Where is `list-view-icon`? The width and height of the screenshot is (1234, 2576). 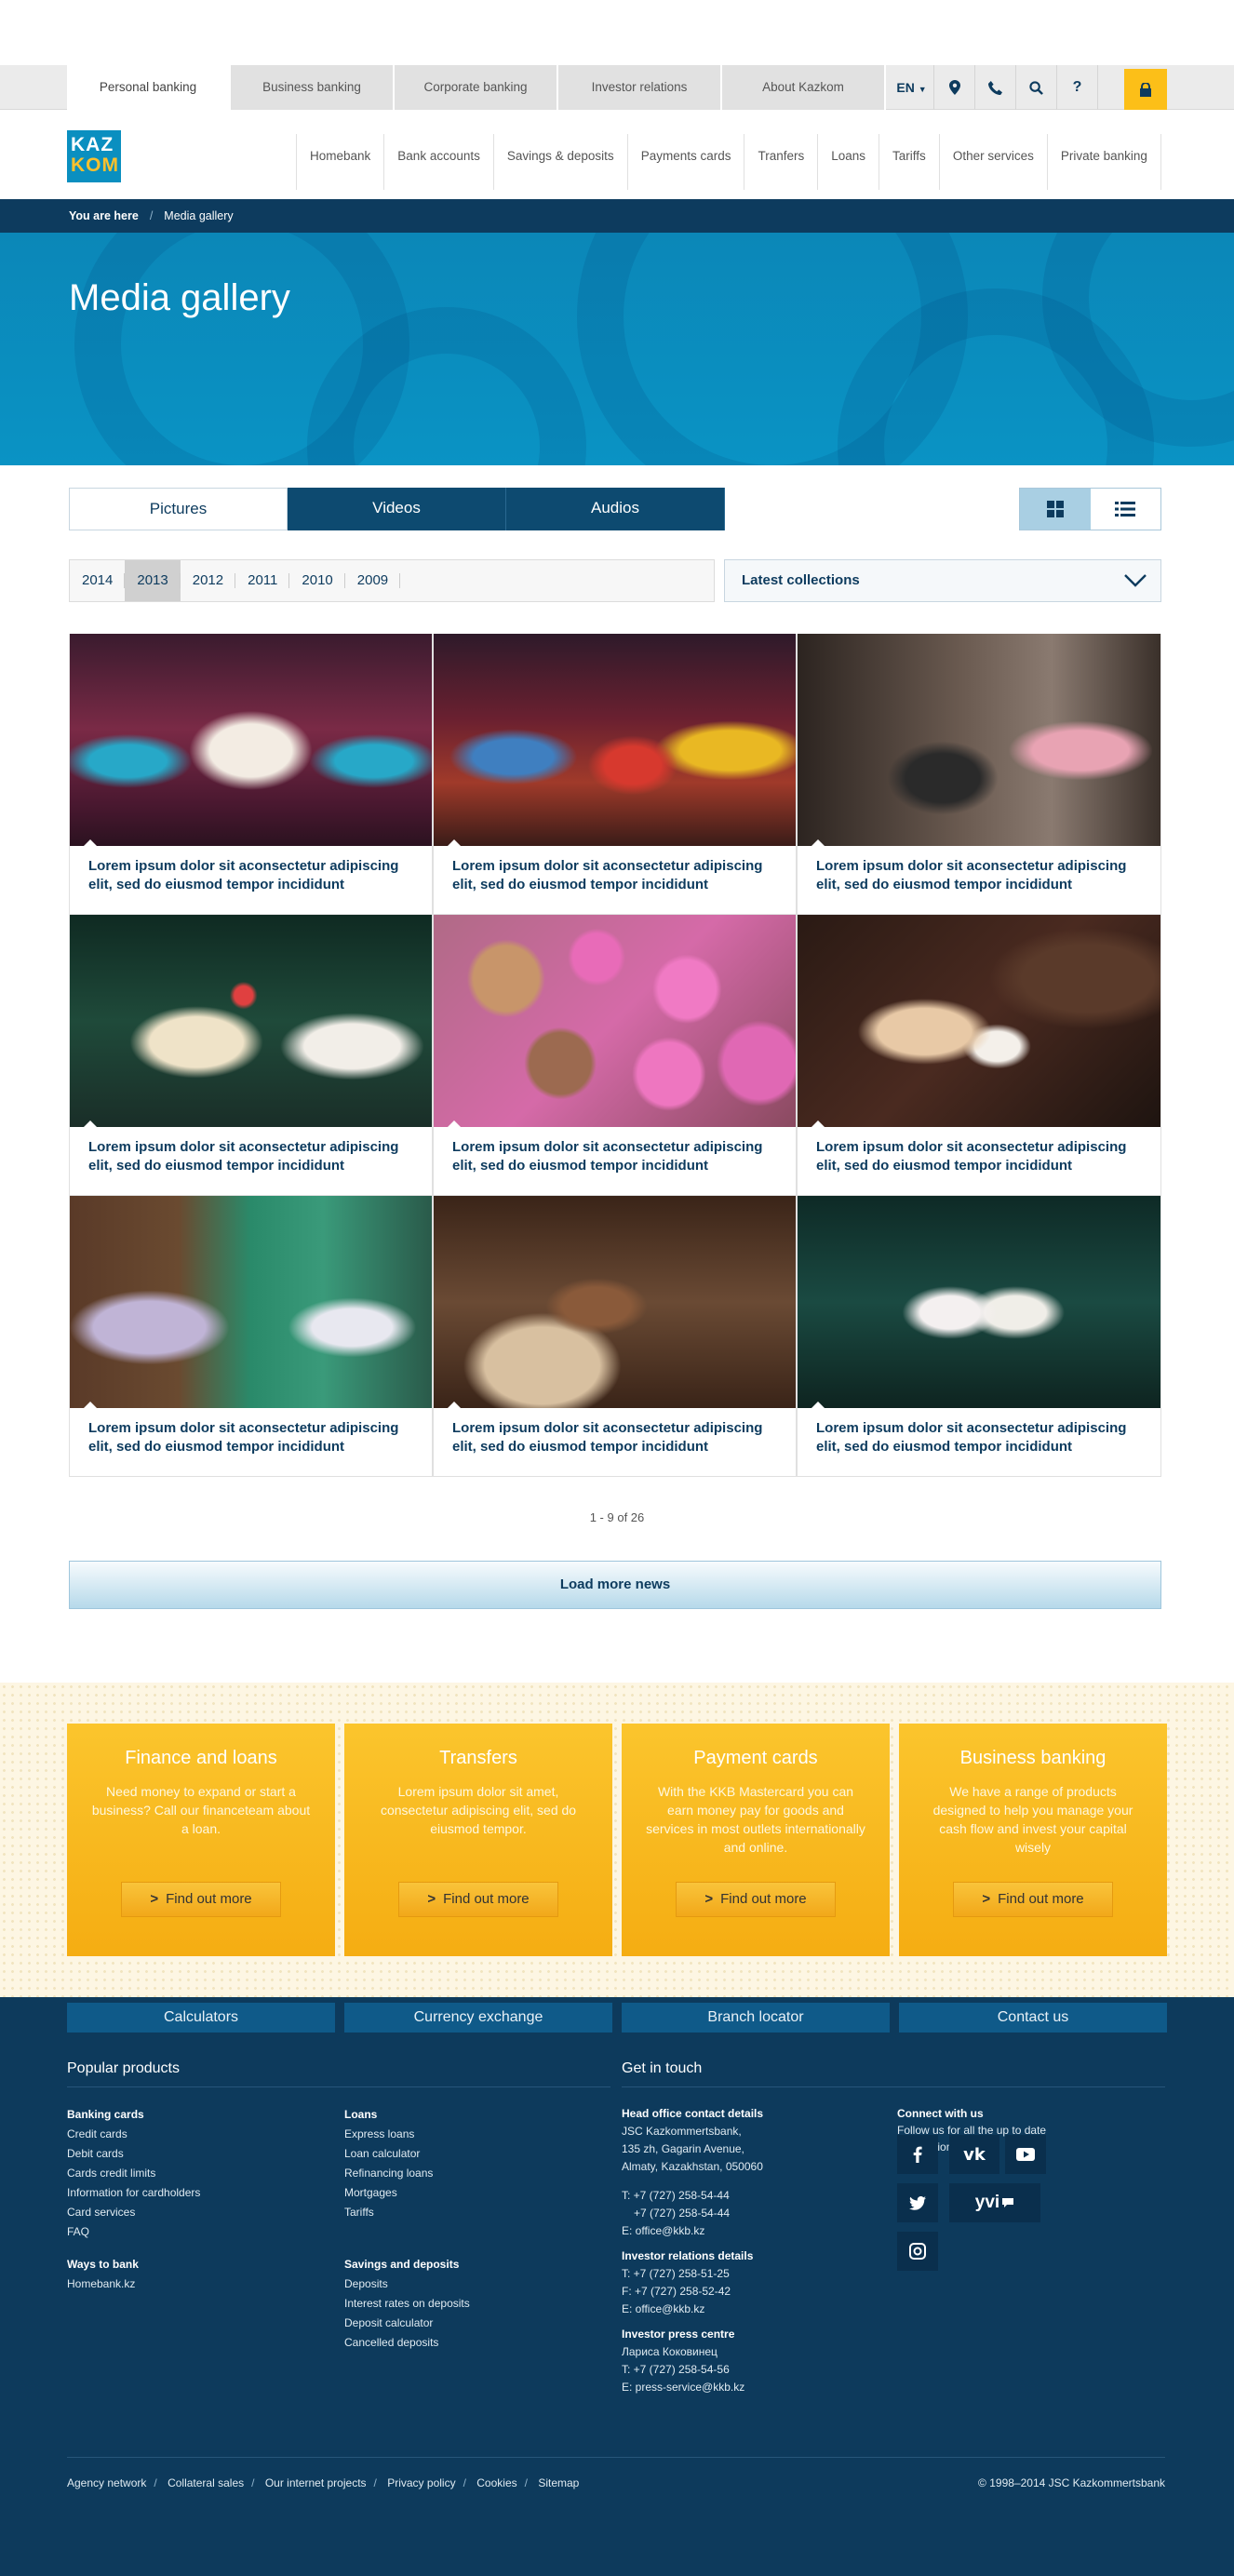 list-view-icon is located at coordinates (1125, 509).